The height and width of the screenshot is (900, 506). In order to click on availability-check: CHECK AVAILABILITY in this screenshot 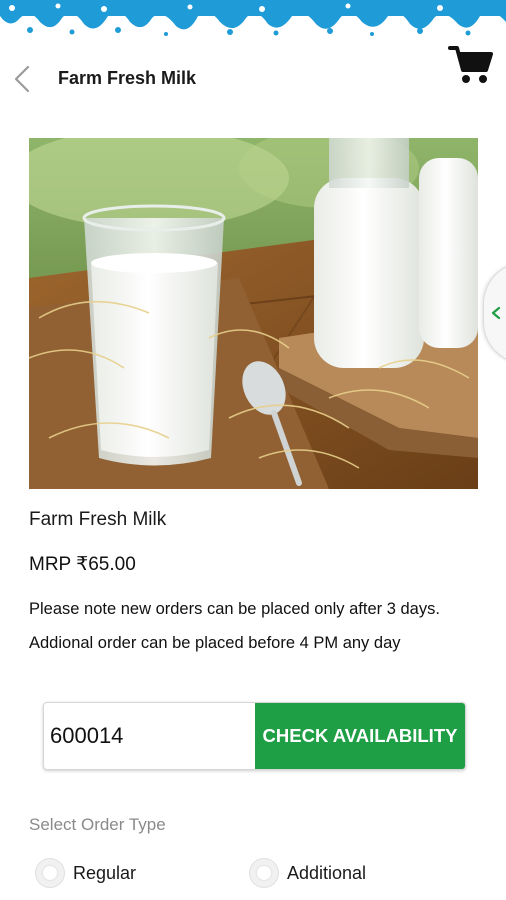, I will do `click(254, 736)`.